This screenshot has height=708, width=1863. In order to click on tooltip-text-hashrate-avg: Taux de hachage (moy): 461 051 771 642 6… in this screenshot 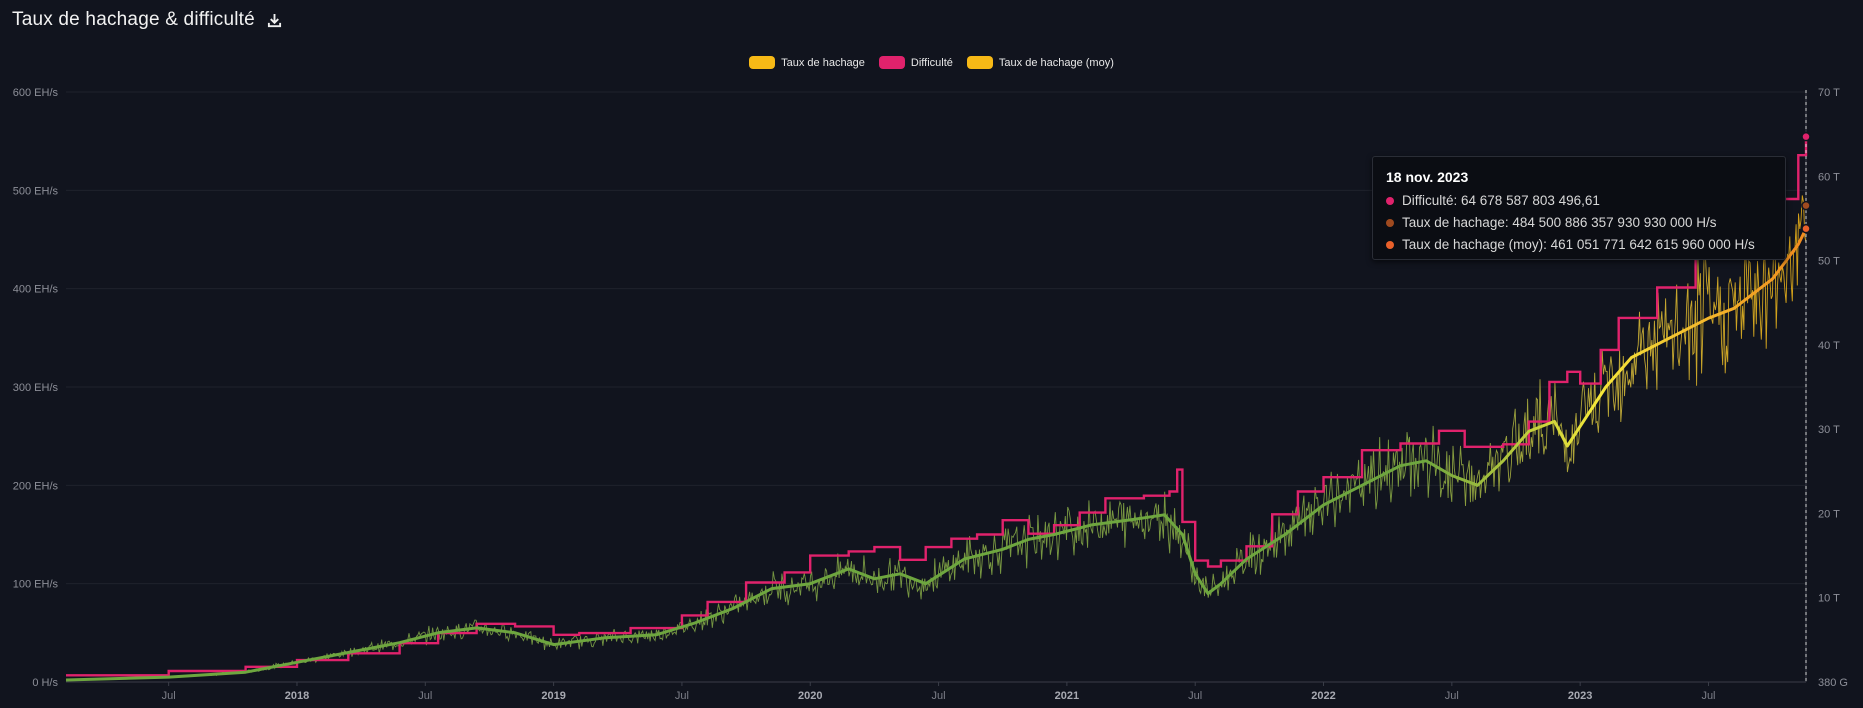, I will do `click(1578, 244)`.